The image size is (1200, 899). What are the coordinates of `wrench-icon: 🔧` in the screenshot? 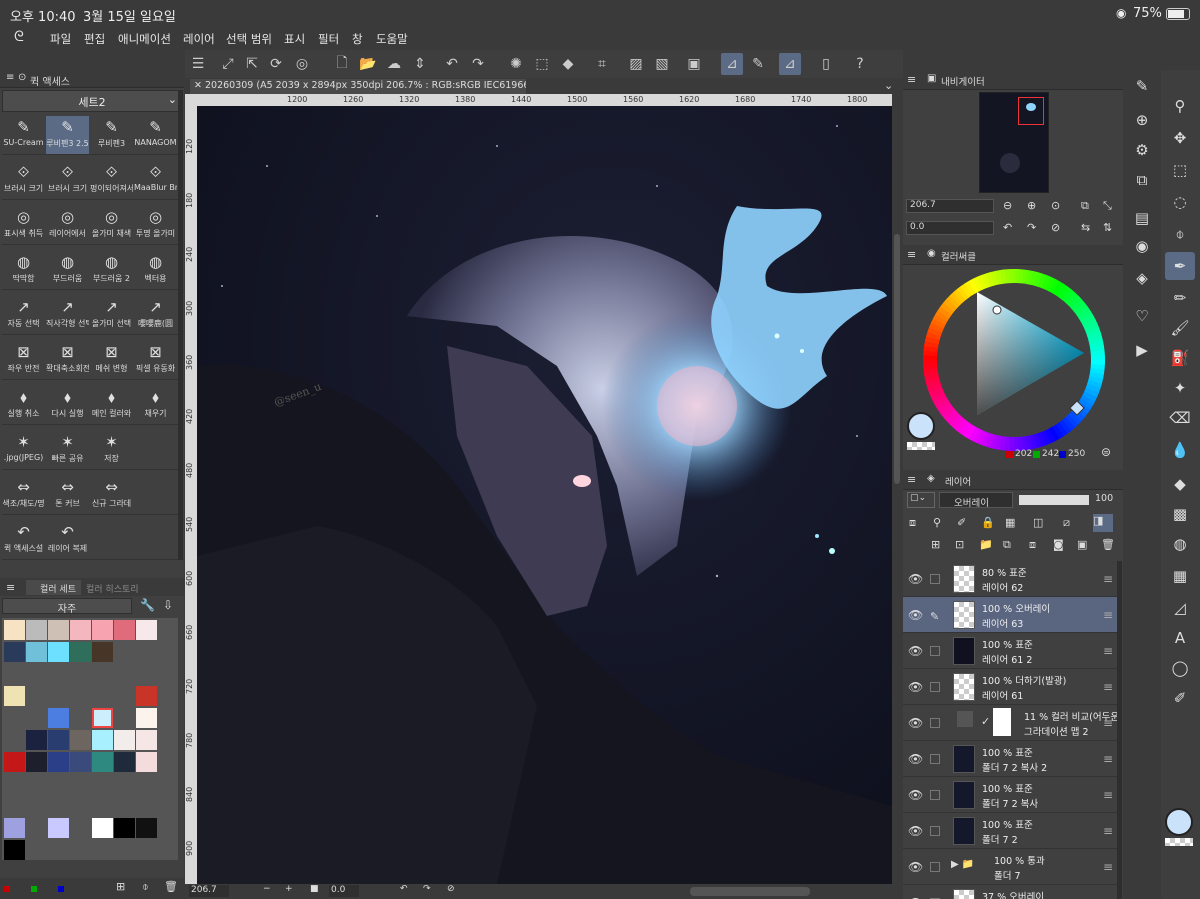 It's located at (147, 605).